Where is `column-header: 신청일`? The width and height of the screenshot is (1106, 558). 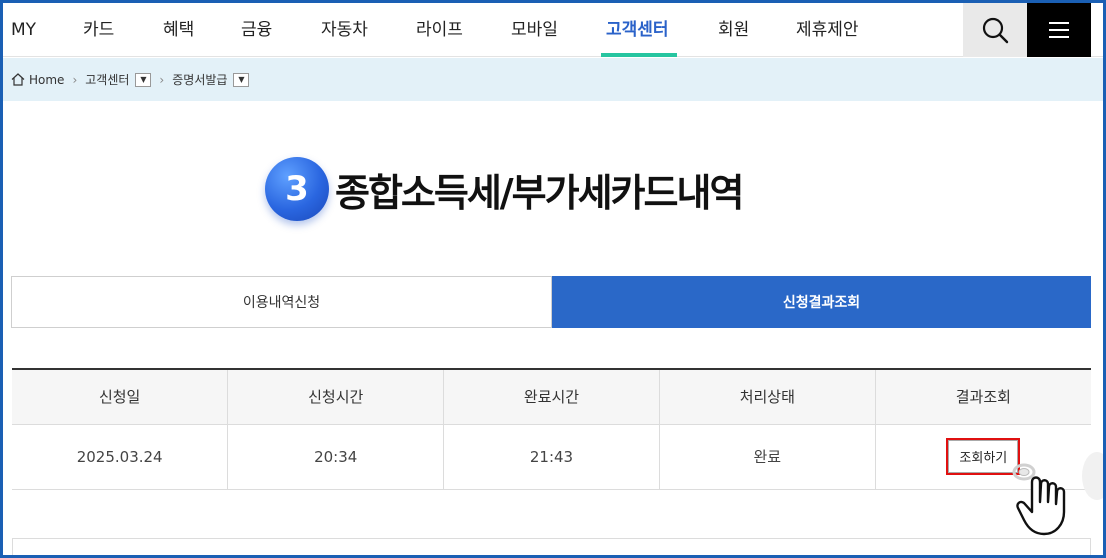 column-header: 신청일 is located at coordinates (120, 397).